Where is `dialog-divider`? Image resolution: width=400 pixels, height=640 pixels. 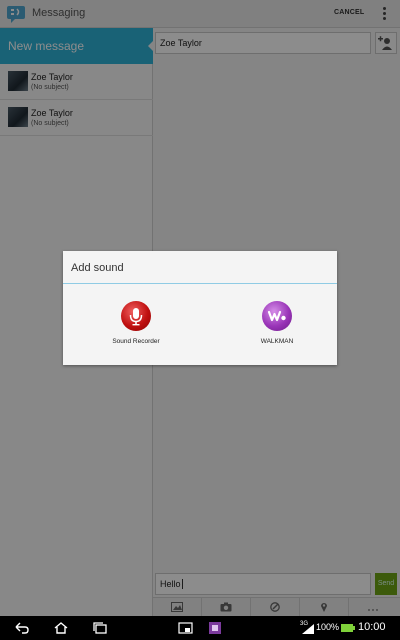
dialog-divider is located at coordinates (200, 283).